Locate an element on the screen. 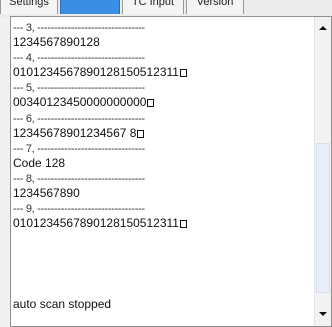  log-barcode-value: 1234567890 is located at coordinates (162, 193).